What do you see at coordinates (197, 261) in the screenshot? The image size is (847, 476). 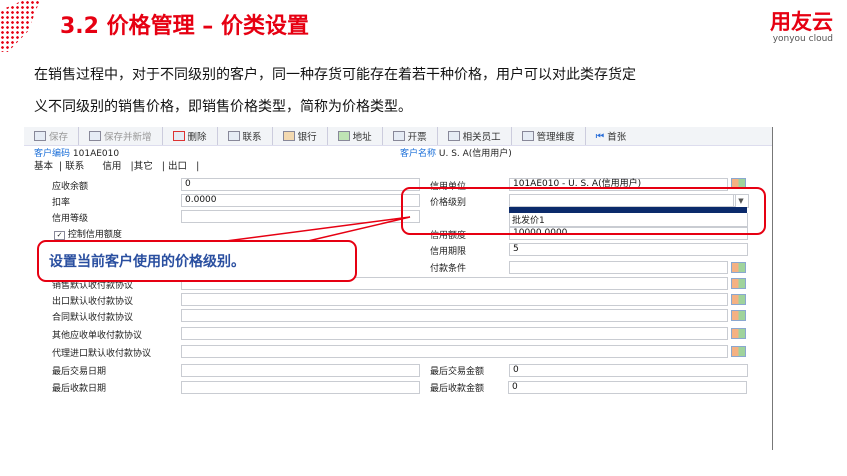 I see `callout-text: 设置当前客户使用的价格级别。` at bounding box center [197, 261].